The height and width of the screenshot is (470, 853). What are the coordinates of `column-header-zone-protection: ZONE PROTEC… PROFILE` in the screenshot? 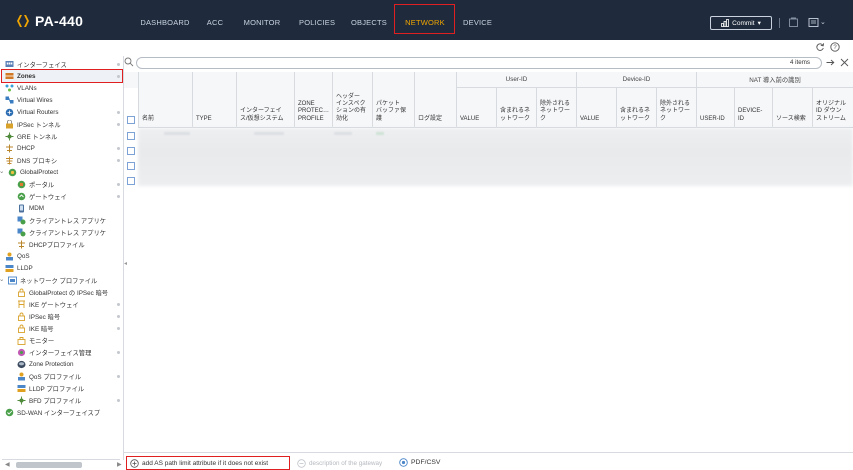 It's located at (313, 100).